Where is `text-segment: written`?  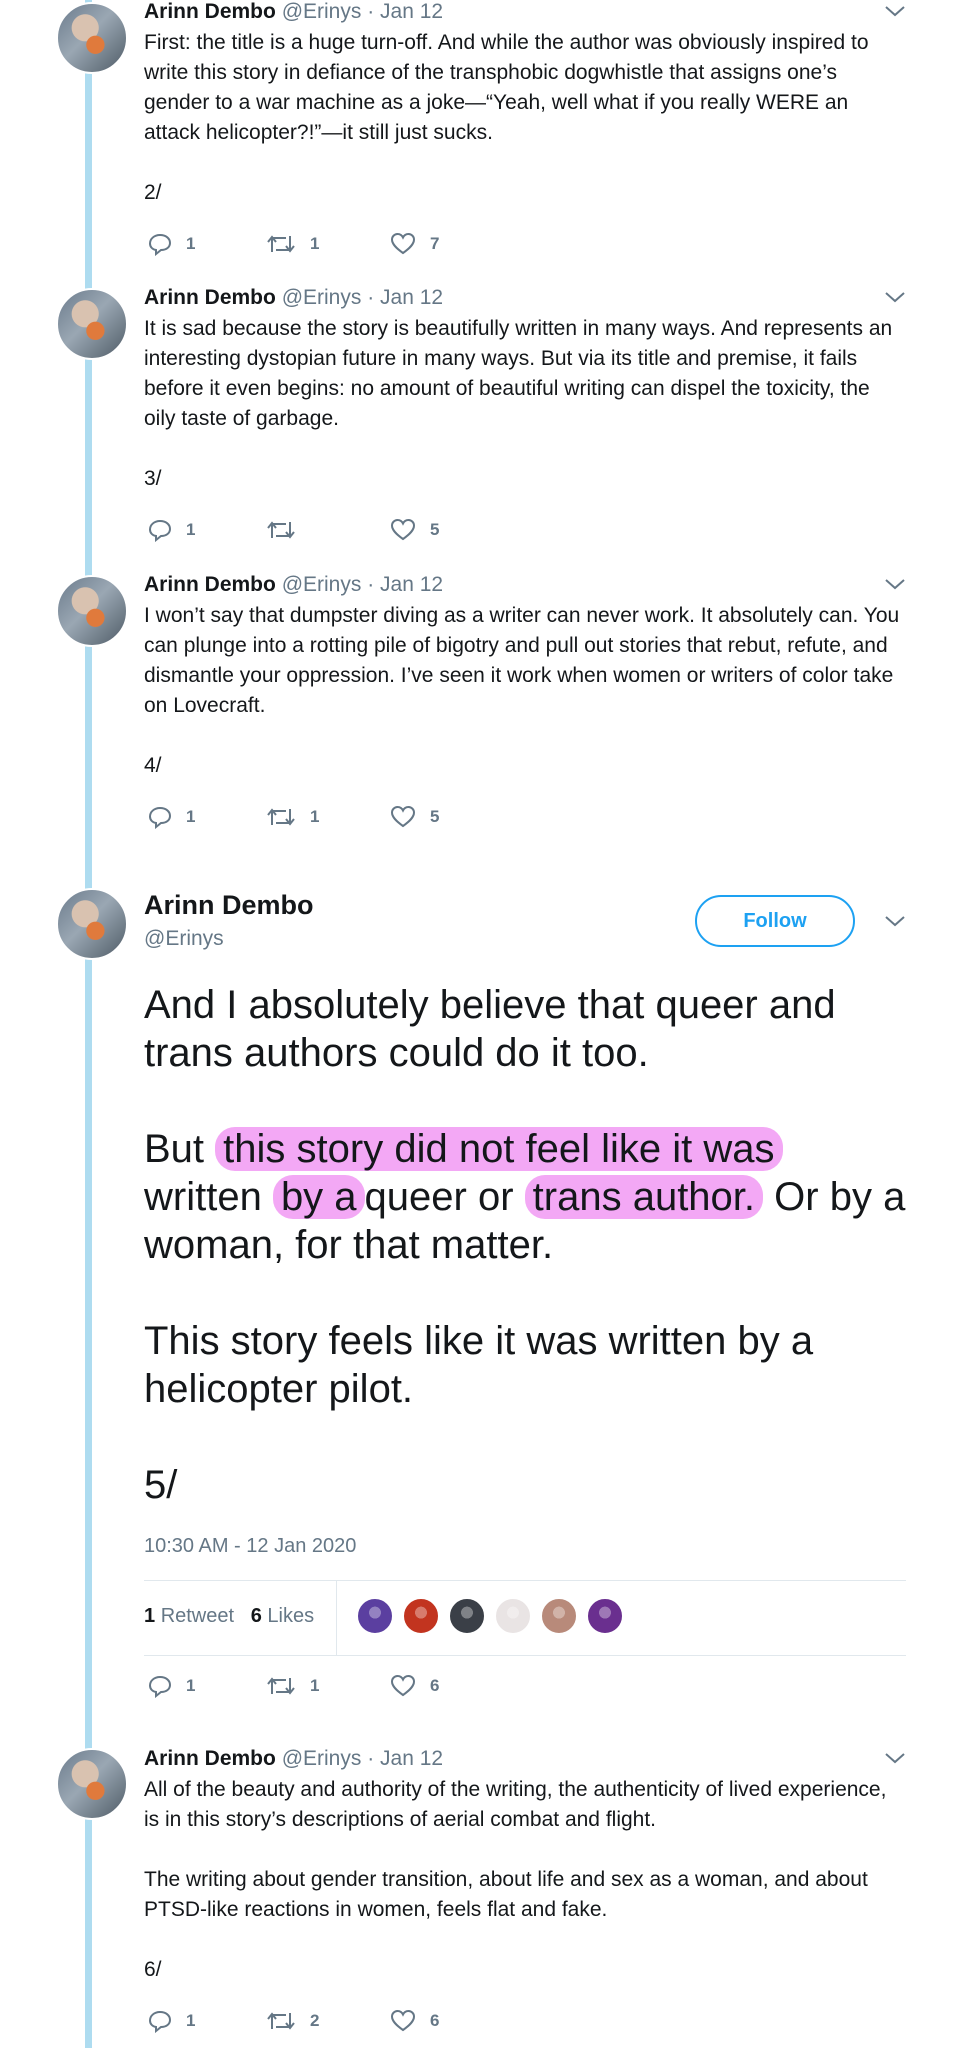
text-segment: written is located at coordinates (203, 1197).